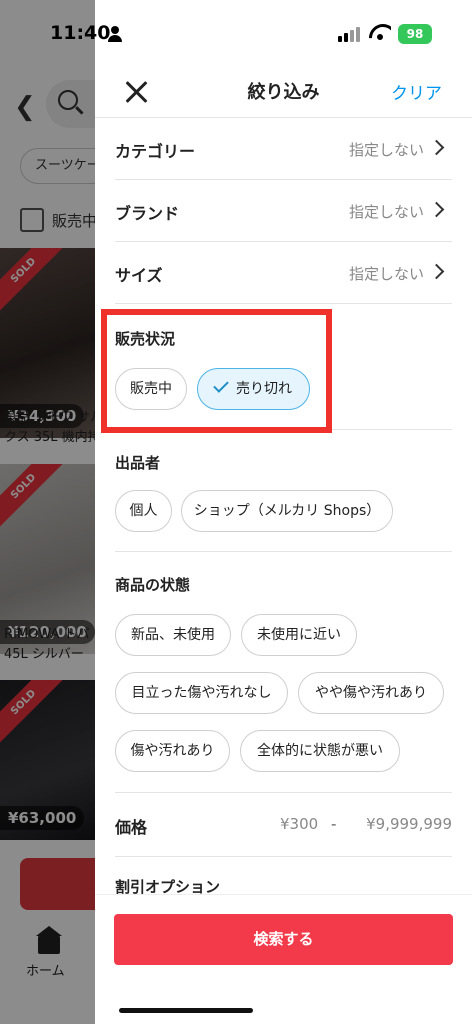 Image resolution: width=472 pixels, height=1024 pixels. I want to click on chip-shops: ショップ（メルカリ Shops）, so click(287, 511).